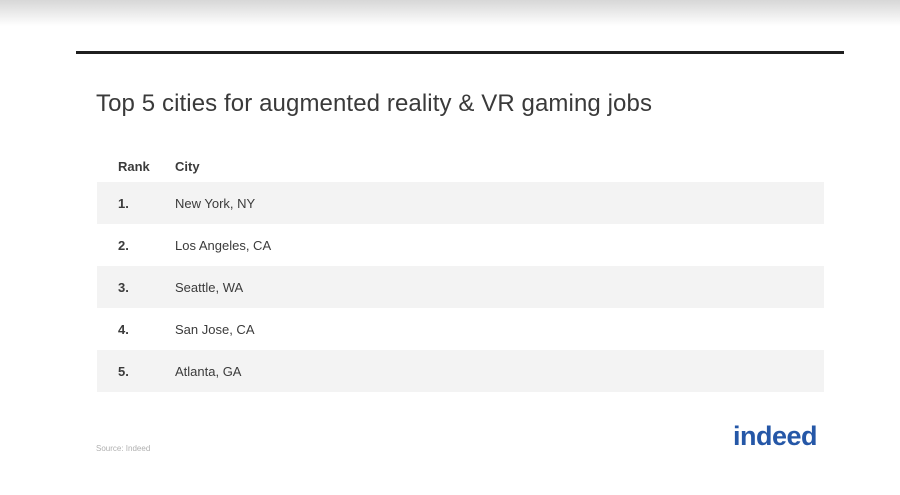 This screenshot has width=900, height=495. I want to click on rank-cell: 1., so click(123, 203).